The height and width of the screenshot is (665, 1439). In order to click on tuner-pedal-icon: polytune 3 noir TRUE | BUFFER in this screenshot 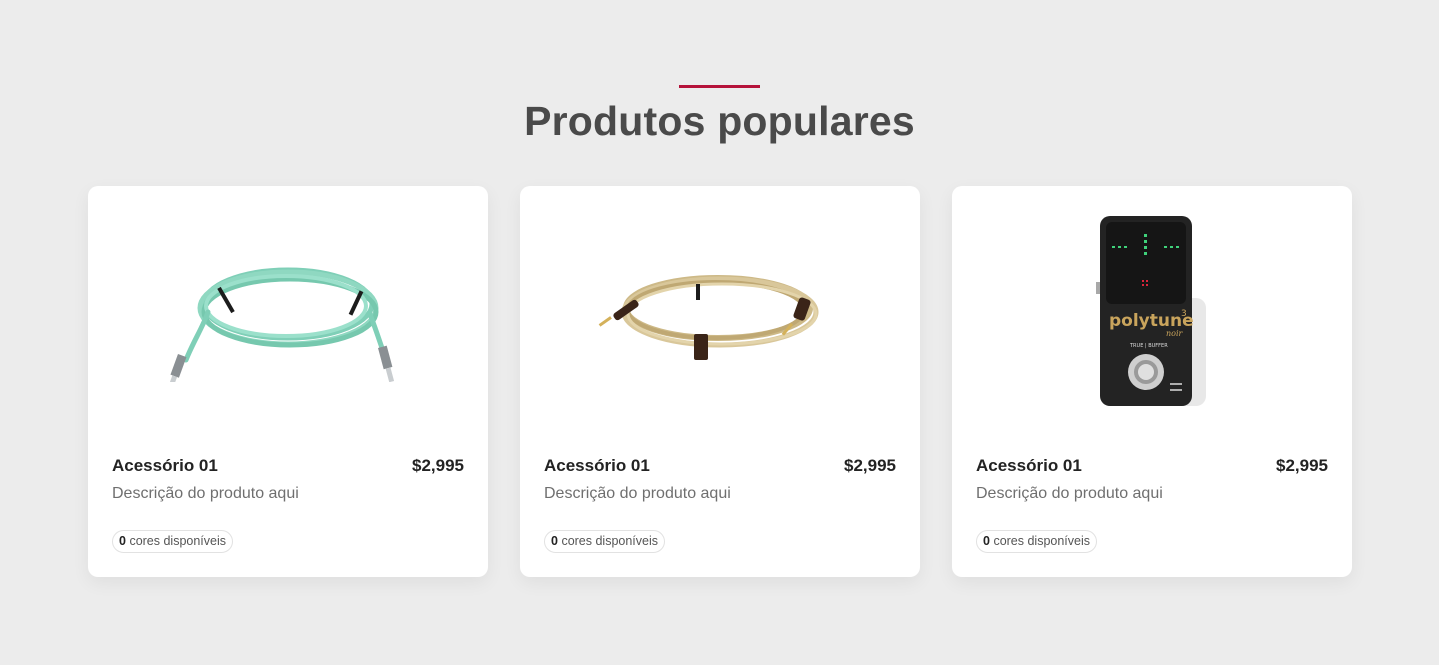, I will do `click(1151, 311)`.